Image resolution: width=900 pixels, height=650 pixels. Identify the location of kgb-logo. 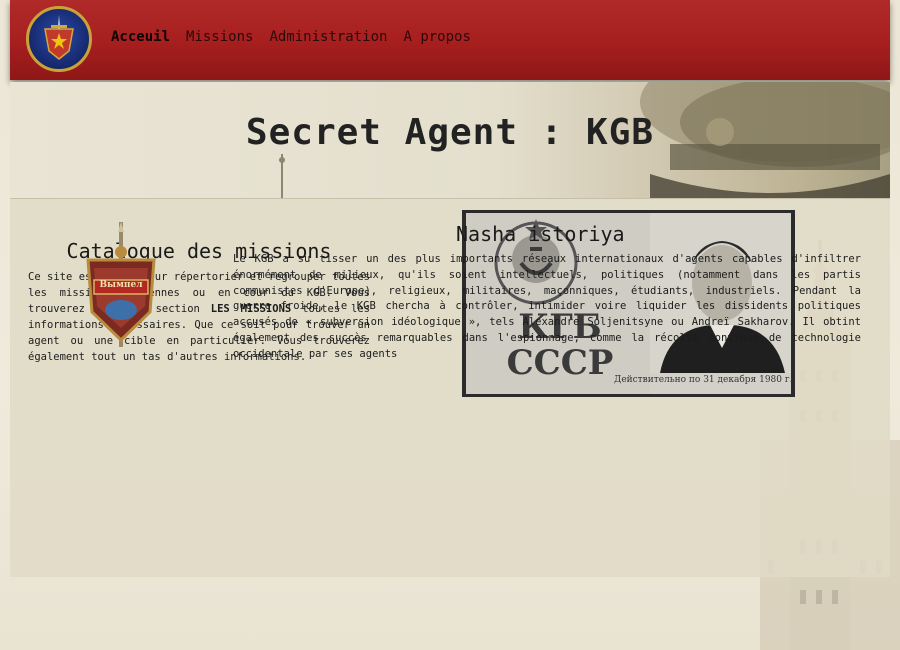
(59, 39).